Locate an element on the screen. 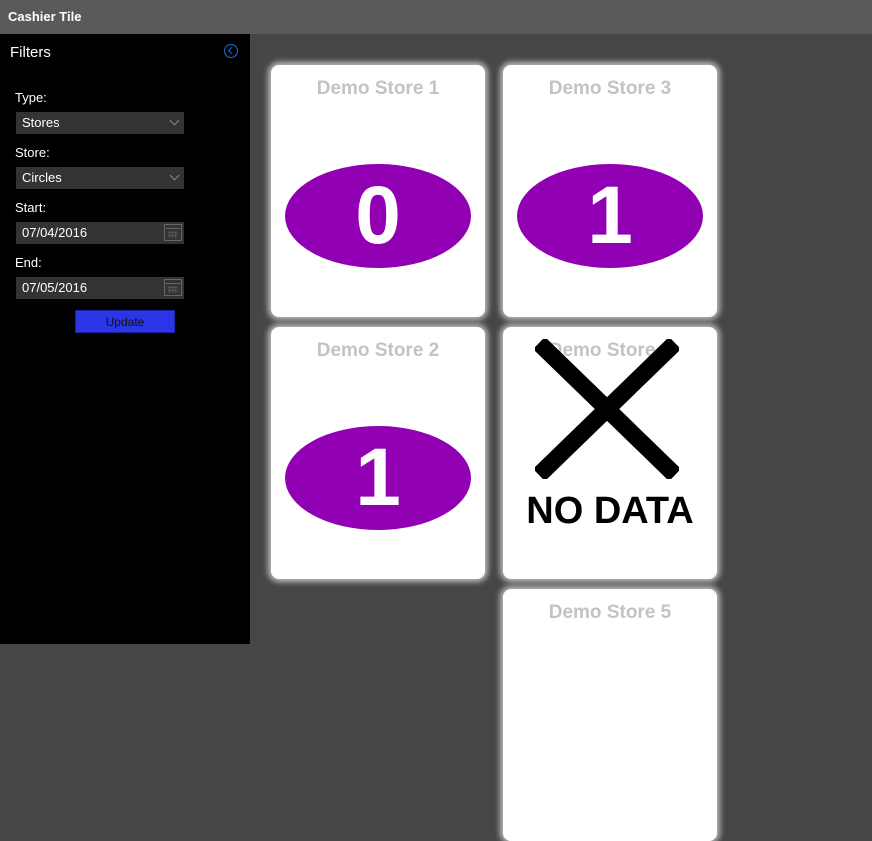 Image resolution: width=872 pixels, height=841 pixels. store-tile: Demo Store 2 1 is located at coordinates (378, 453).